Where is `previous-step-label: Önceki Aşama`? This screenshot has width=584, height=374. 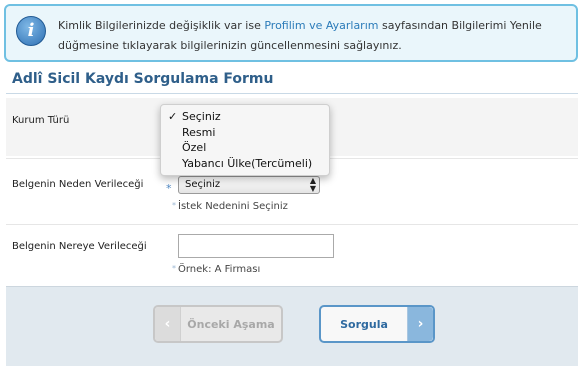
previous-step-label: Önceki Aşama is located at coordinates (231, 324).